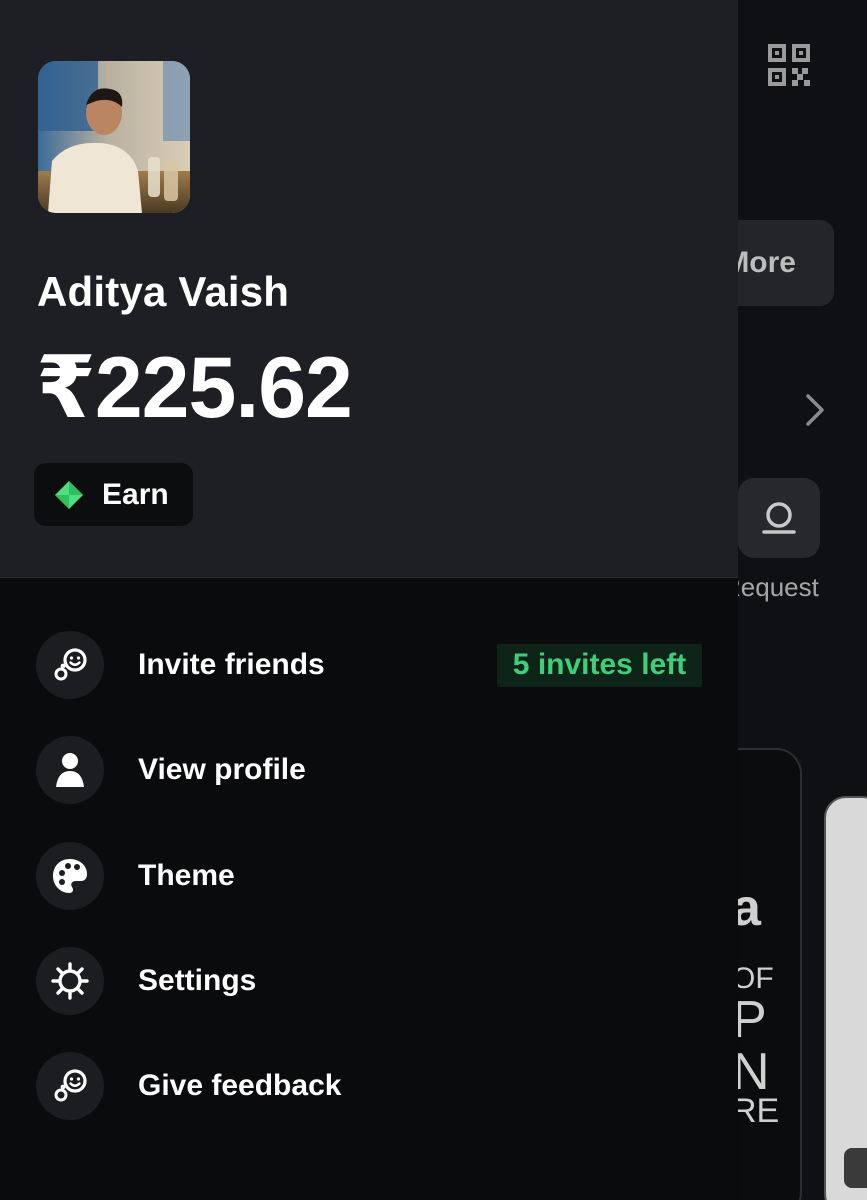 The height and width of the screenshot is (1200, 867). I want to click on earn-label: Earn, so click(135, 494).